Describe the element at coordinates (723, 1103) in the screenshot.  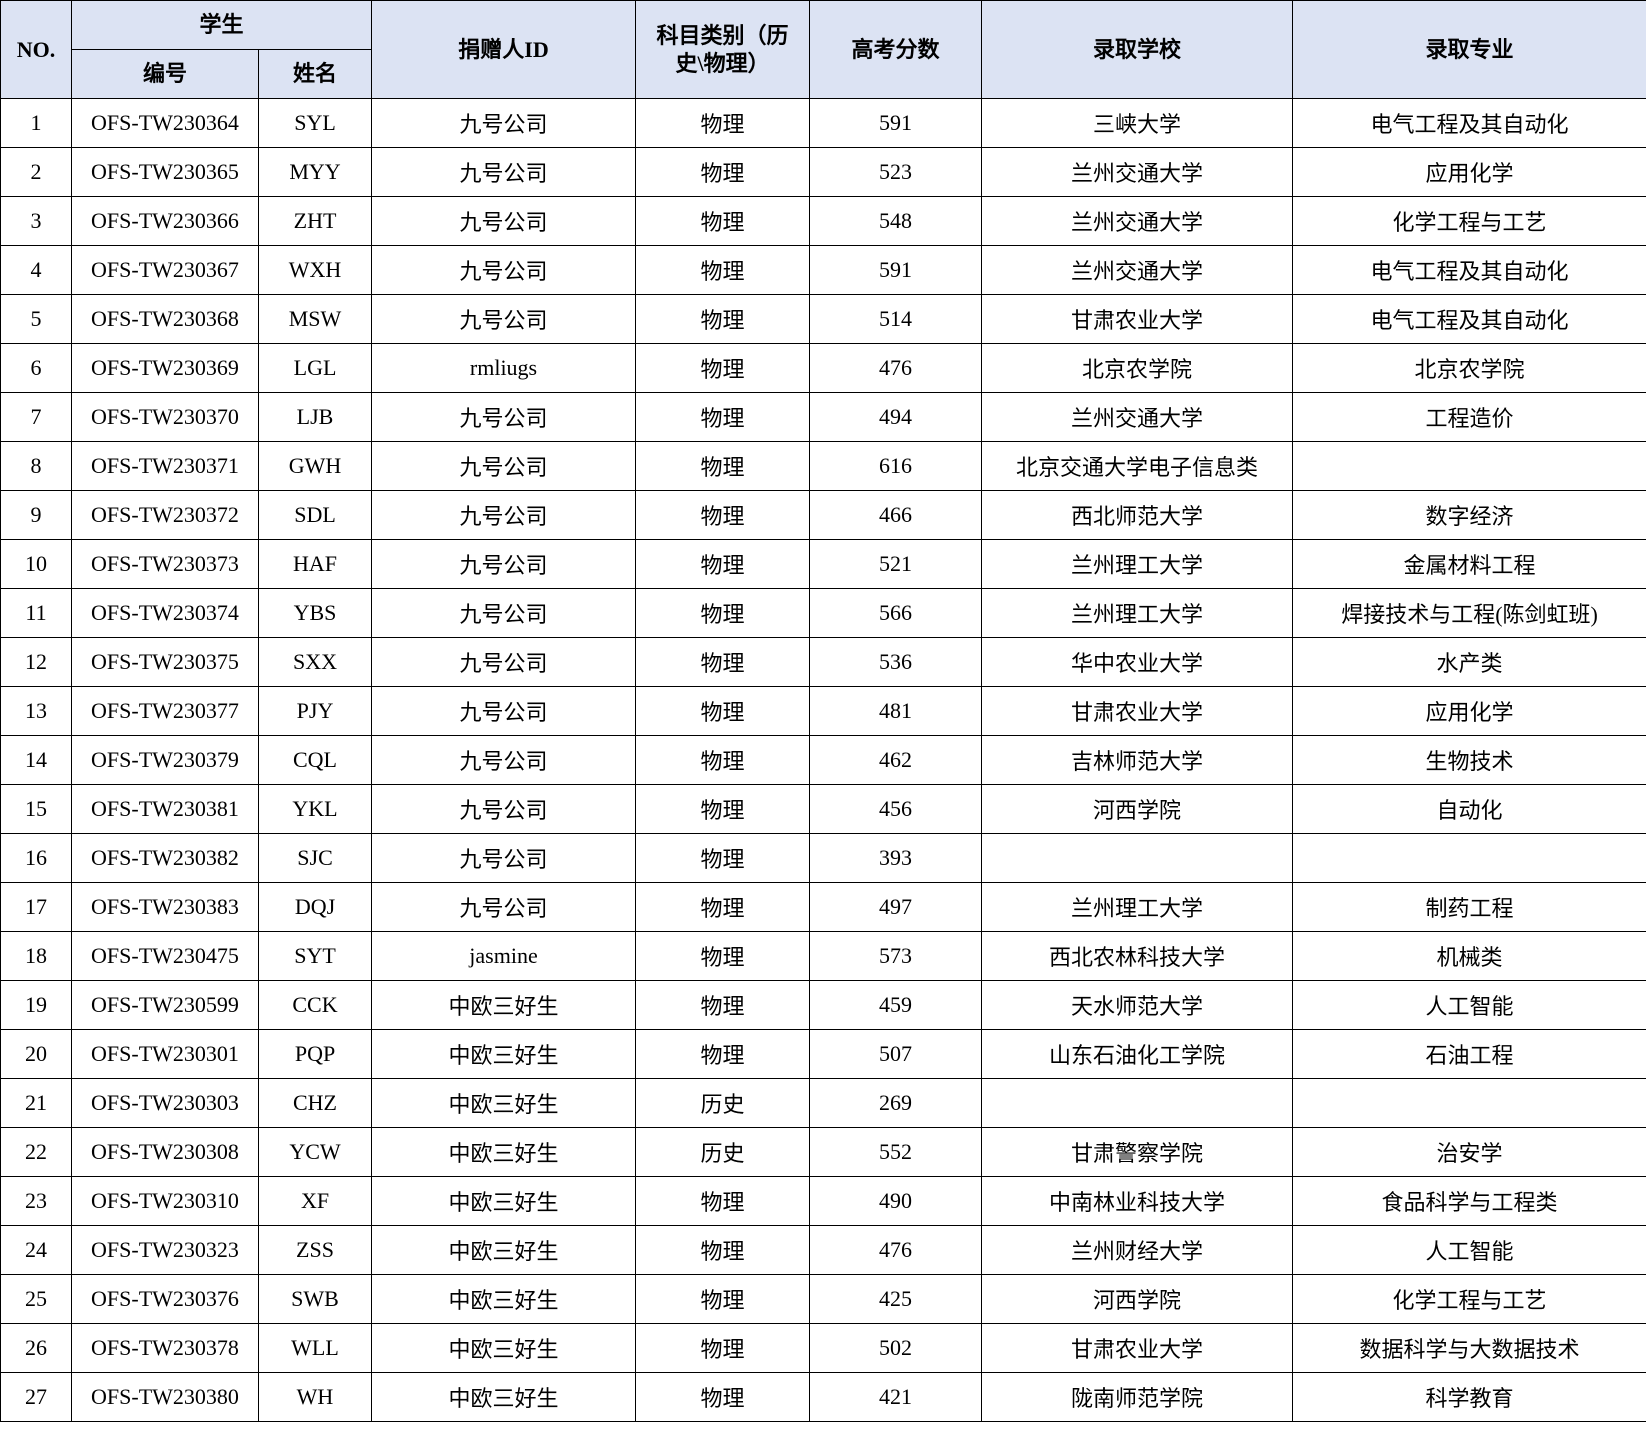
I see `cell-subject: 历史` at that location.